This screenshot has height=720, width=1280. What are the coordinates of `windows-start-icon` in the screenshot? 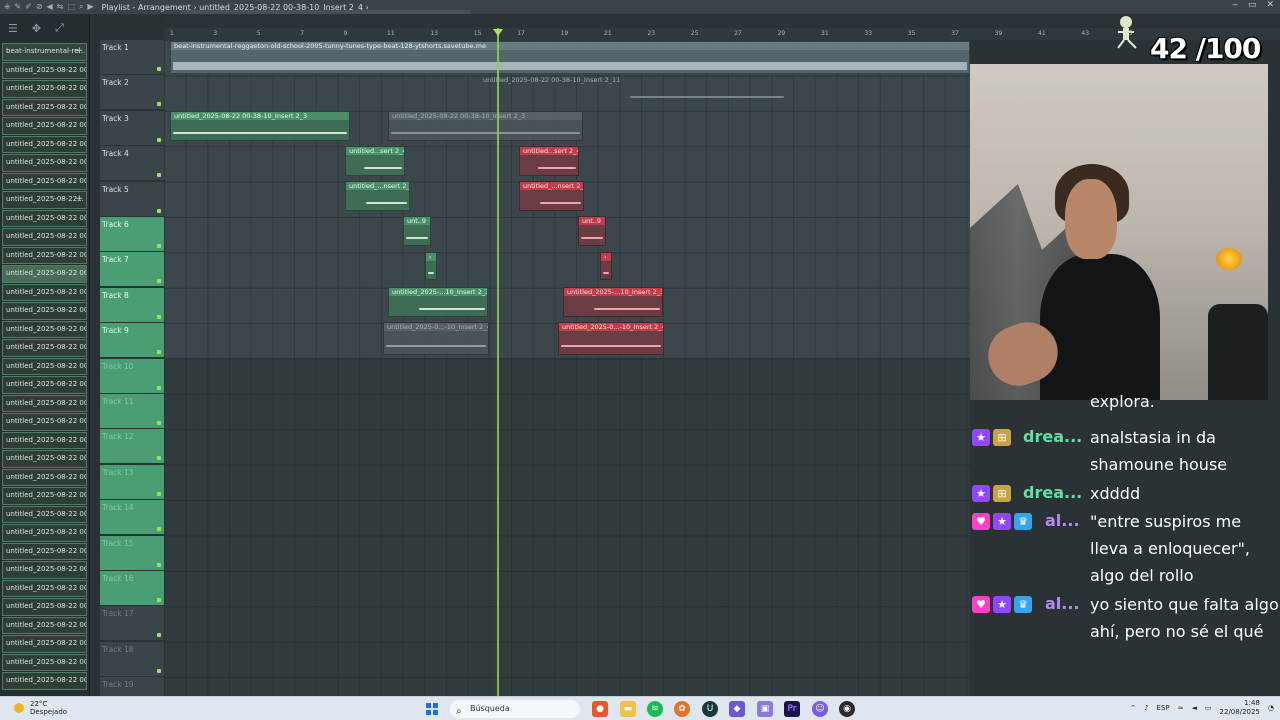 It's located at (432, 709).